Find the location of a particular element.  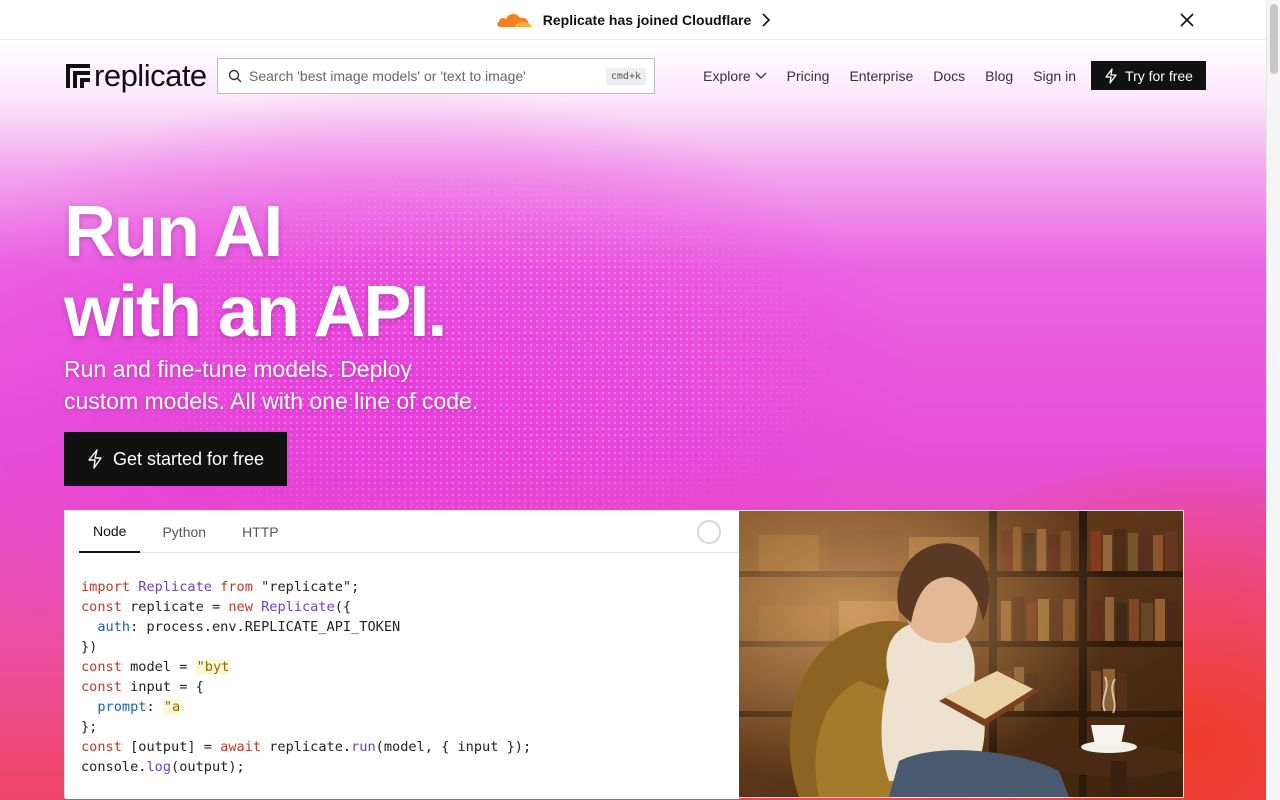

announcement-bar: Replicate has joined Cloudflare is located at coordinates (633, 20).